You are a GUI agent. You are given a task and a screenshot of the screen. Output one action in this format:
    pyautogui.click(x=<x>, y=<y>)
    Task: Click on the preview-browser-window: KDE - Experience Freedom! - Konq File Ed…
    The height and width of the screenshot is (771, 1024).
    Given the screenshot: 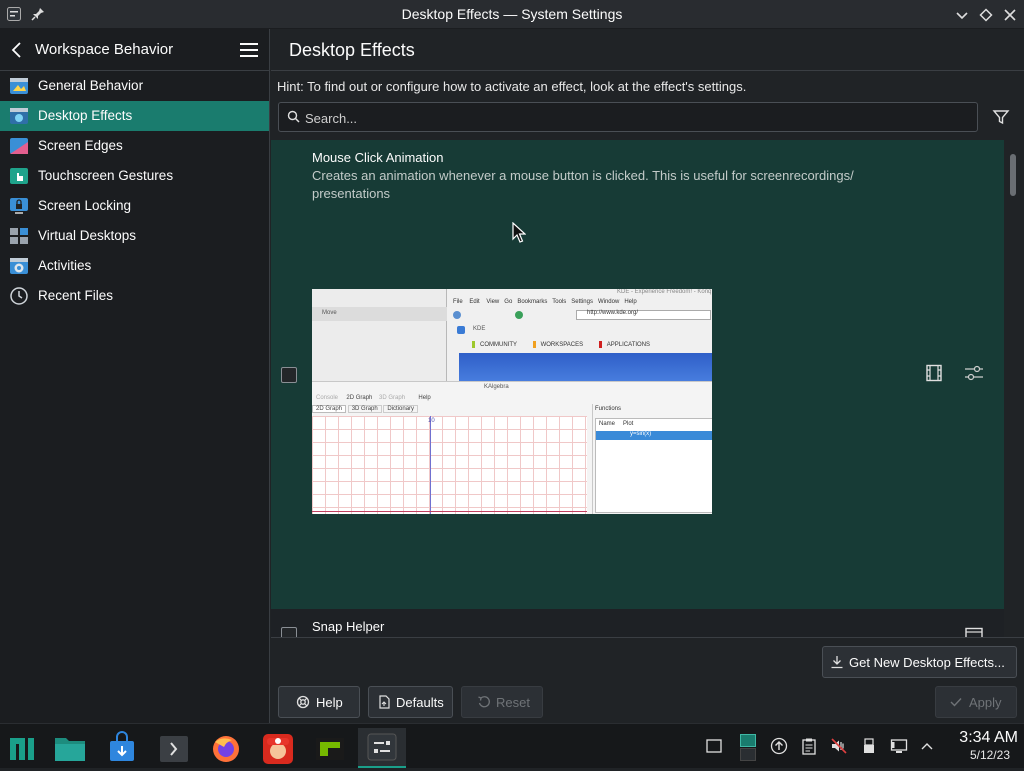 What is the action you would take?
    pyautogui.click(x=579, y=336)
    